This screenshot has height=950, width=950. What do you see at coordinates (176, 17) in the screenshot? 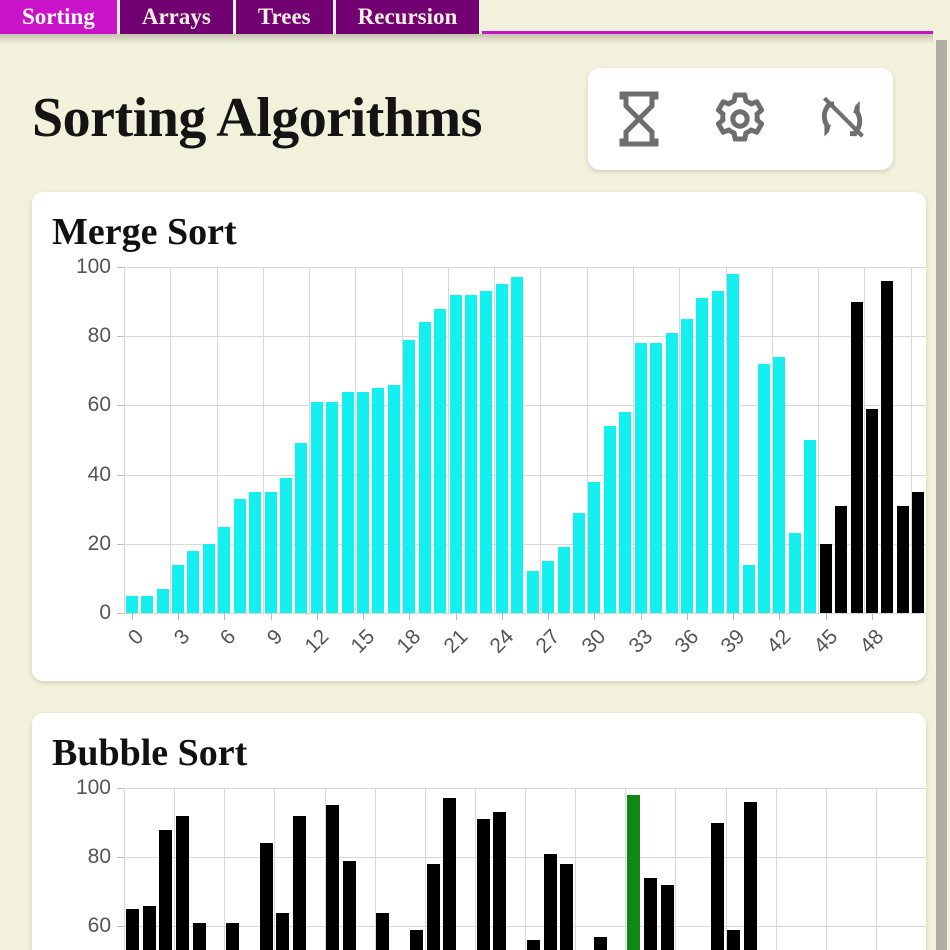
I see `tab-arrays: Arrays` at bounding box center [176, 17].